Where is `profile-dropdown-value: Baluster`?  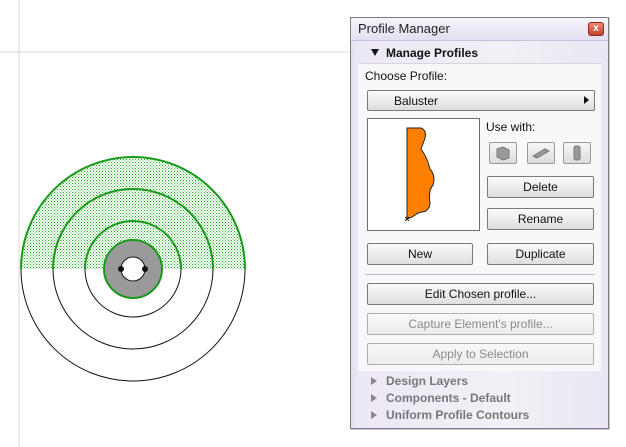
profile-dropdown-value: Baluster is located at coordinates (416, 101).